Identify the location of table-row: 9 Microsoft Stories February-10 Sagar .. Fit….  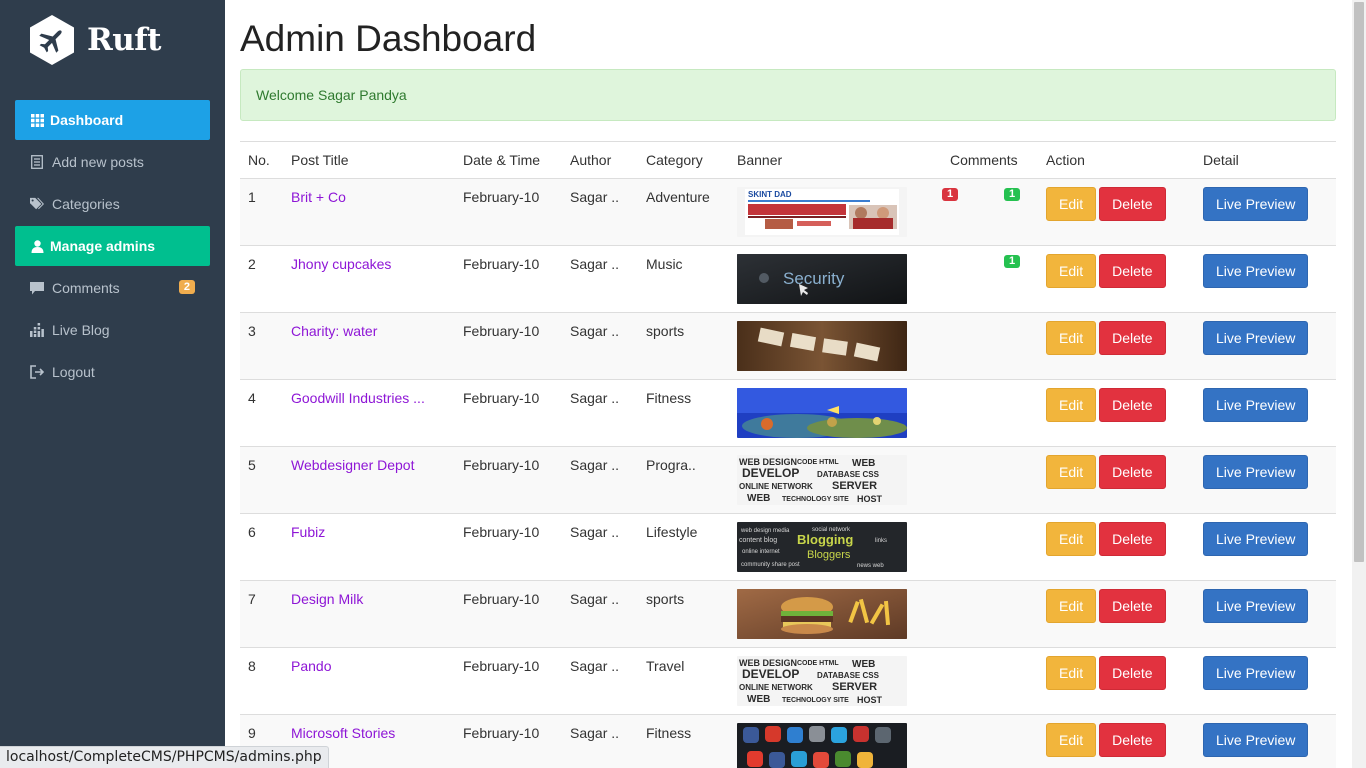
(788, 741).